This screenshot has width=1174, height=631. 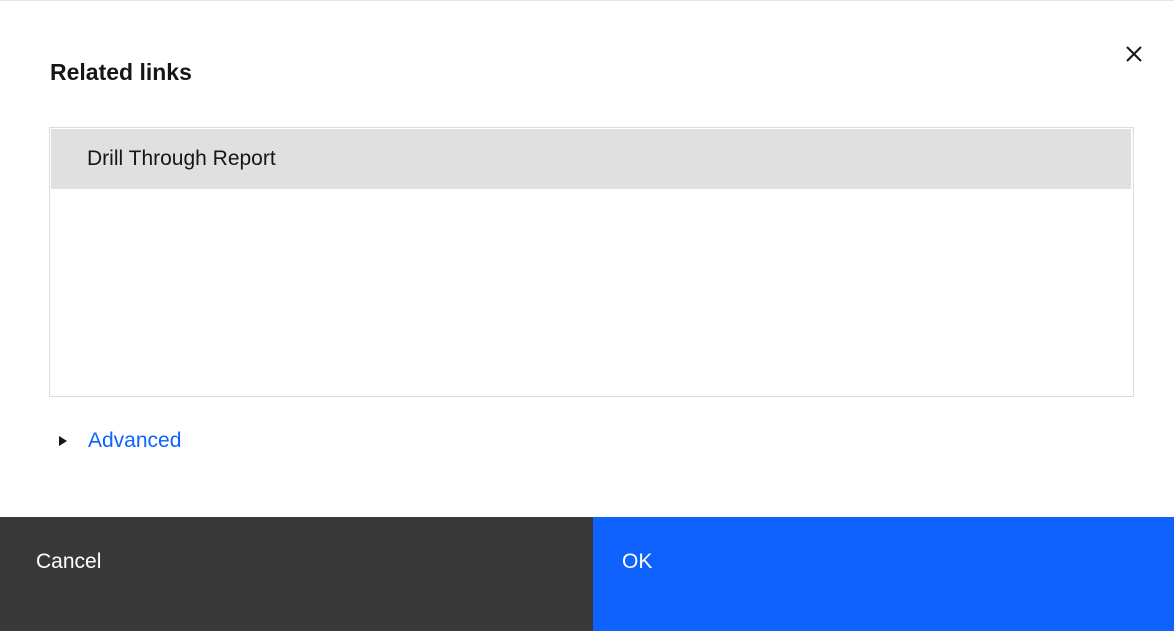 What do you see at coordinates (591, 159) in the screenshot?
I see `list-item: Drill Through Report` at bounding box center [591, 159].